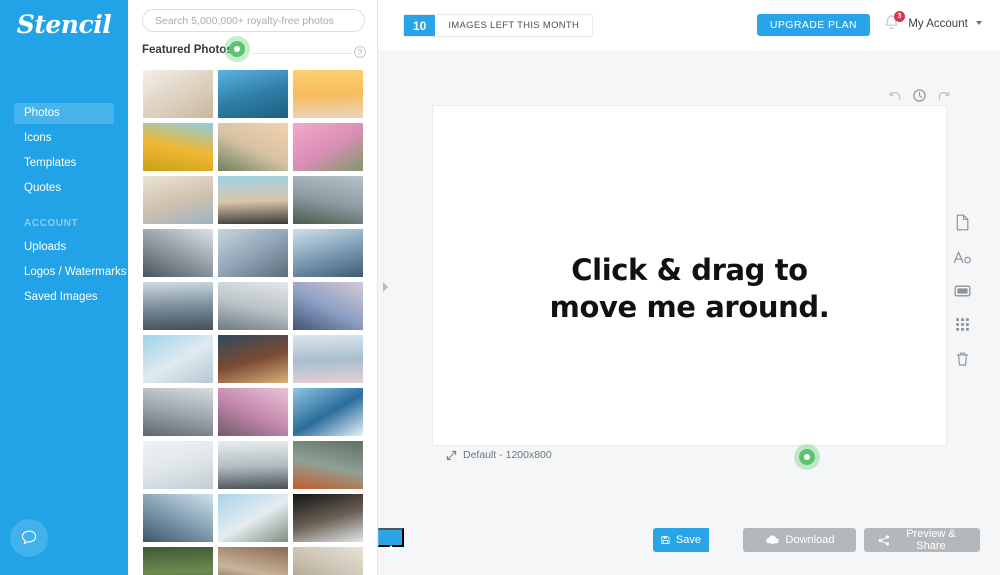 The image size is (1000, 575). Describe the element at coordinates (895, 96) in the screenshot. I see `undo-button` at that location.